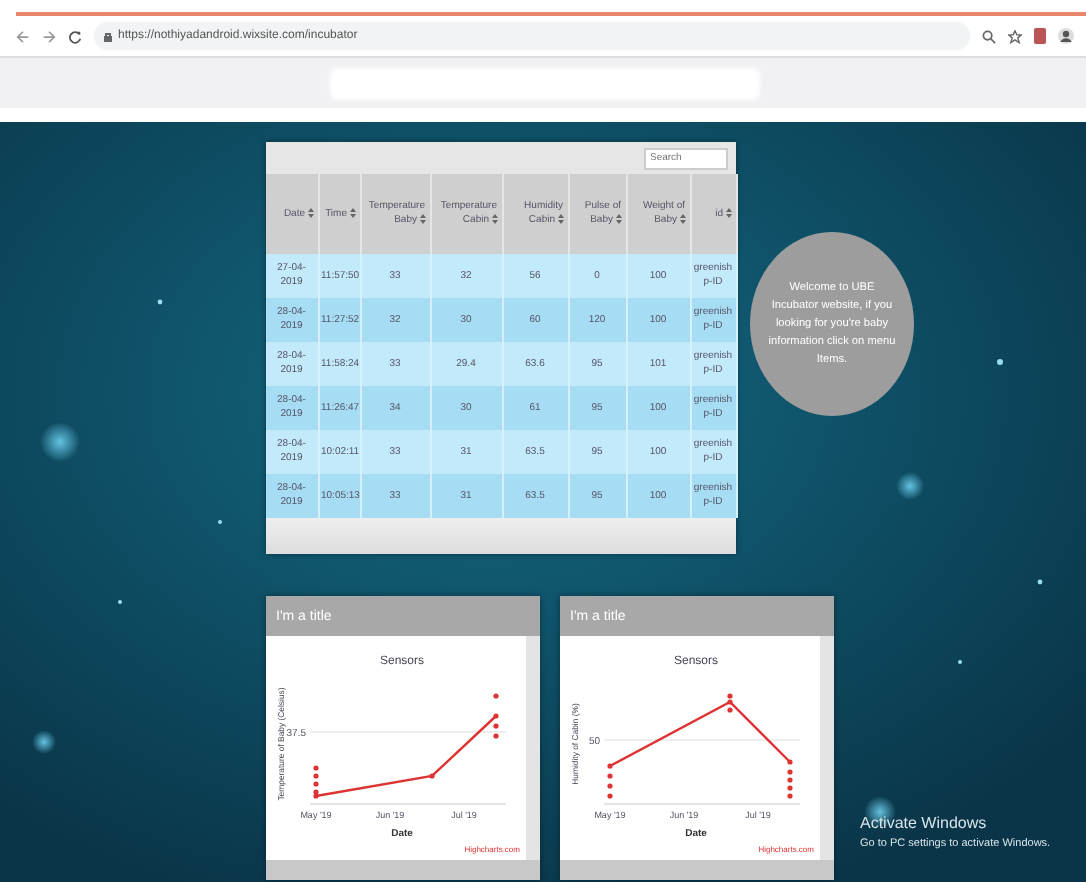 This screenshot has height=882, width=1086. What do you see at coordinates (108, 36) in the screenshot?
I see `lock-icon` at bounding box center [108, 36].